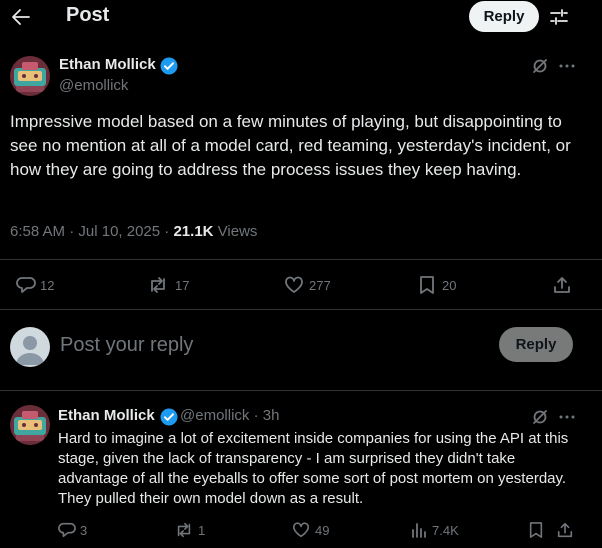 This screenshot has width=602, height=548. Describe the element at coordinates (193, 231) in the screenshot. I see `views-count: 21.1K` at that location.